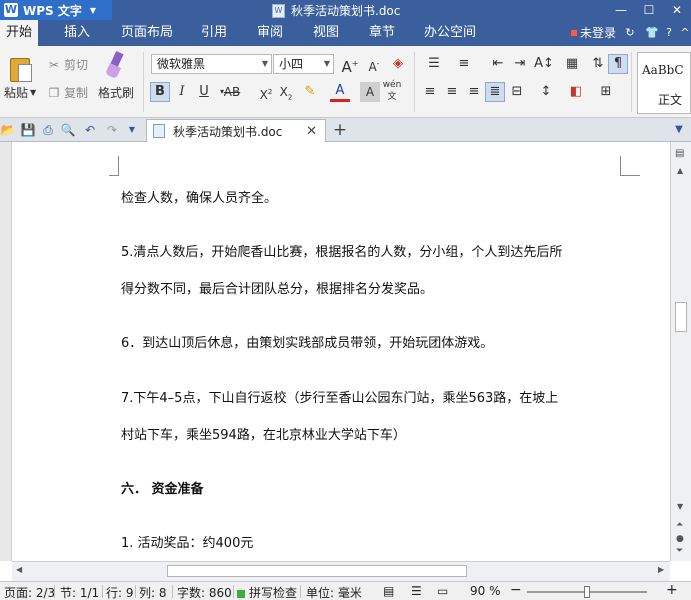 The image size is (691, 600). What do you see at coordinates (317, 571) in the screenshot?
I see `horizontal-scroll-thumb` at bounding box center [317, 571].